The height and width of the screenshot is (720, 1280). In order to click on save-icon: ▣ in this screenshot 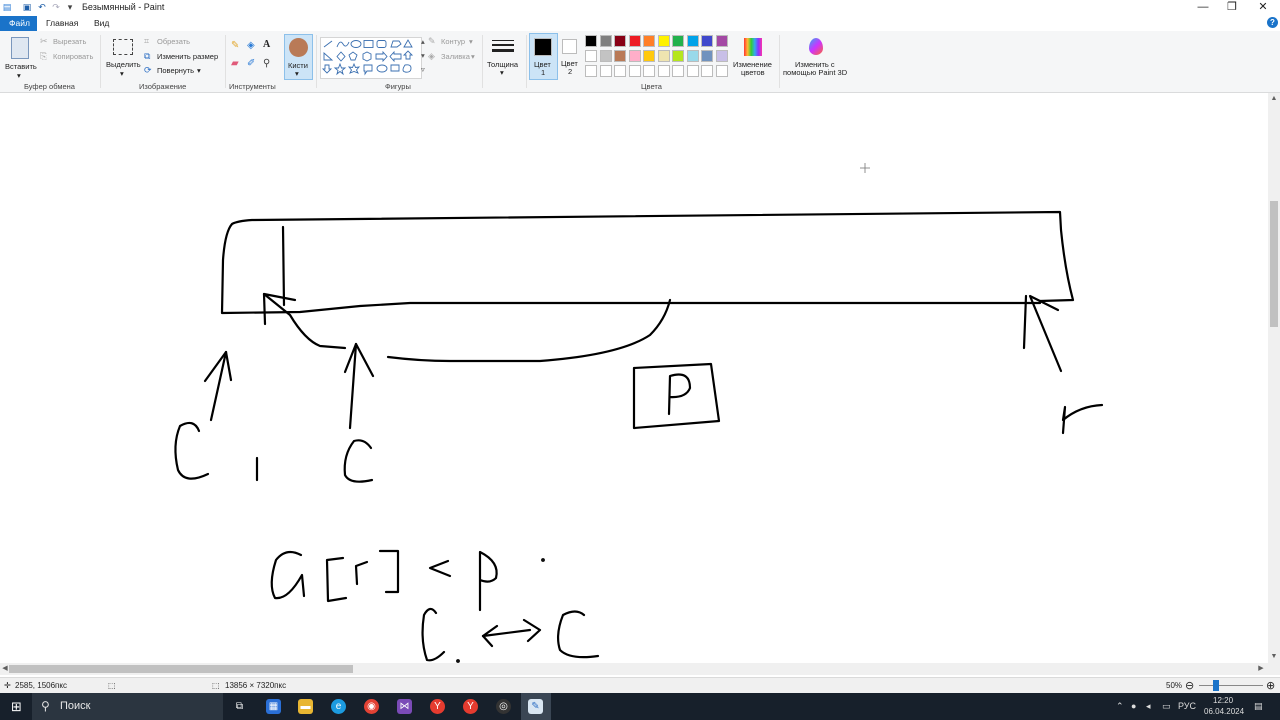, I will do `click(27, 7)`.